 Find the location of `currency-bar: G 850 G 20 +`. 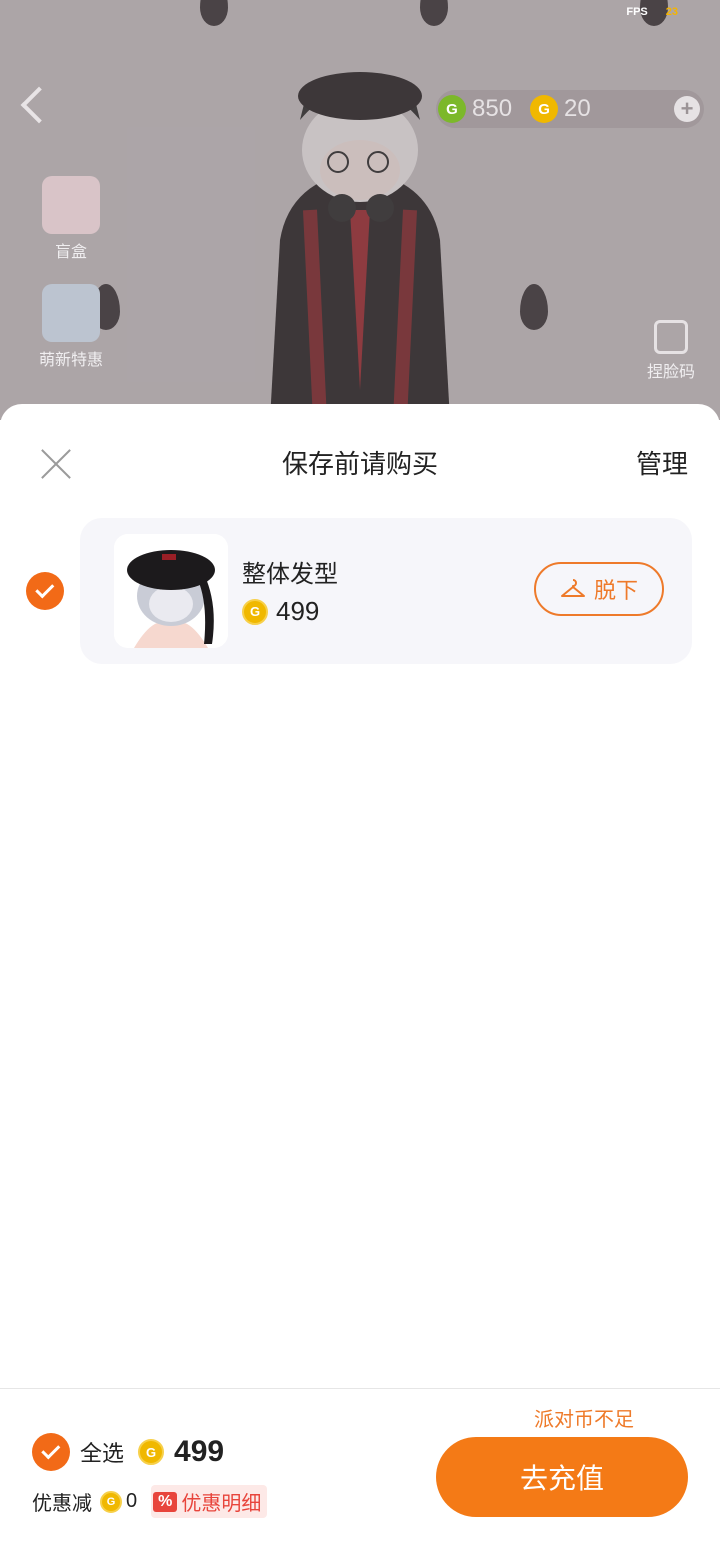

currency-bar: G 850 G 20 + is located at coordinates (570, 109).